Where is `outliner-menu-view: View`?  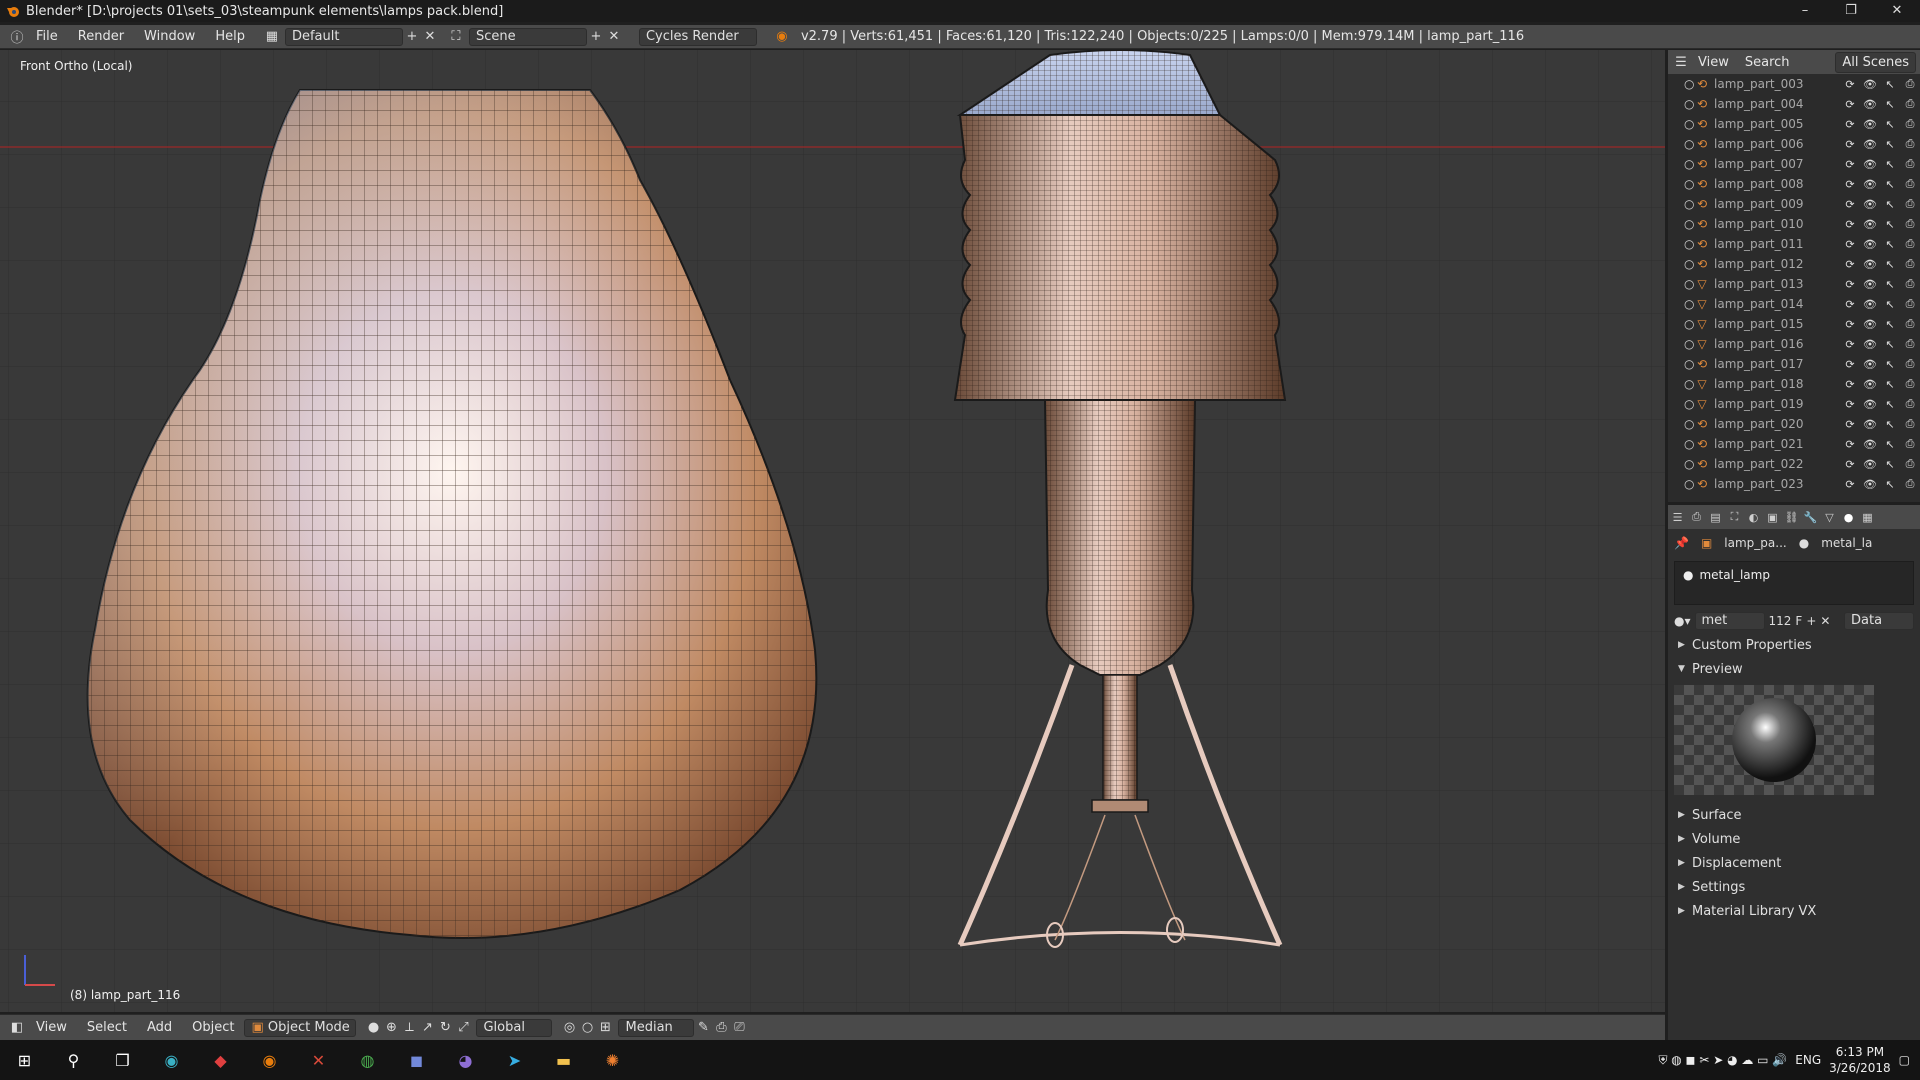 outliner-menu-view: View is located at coordinates (1713, 62).